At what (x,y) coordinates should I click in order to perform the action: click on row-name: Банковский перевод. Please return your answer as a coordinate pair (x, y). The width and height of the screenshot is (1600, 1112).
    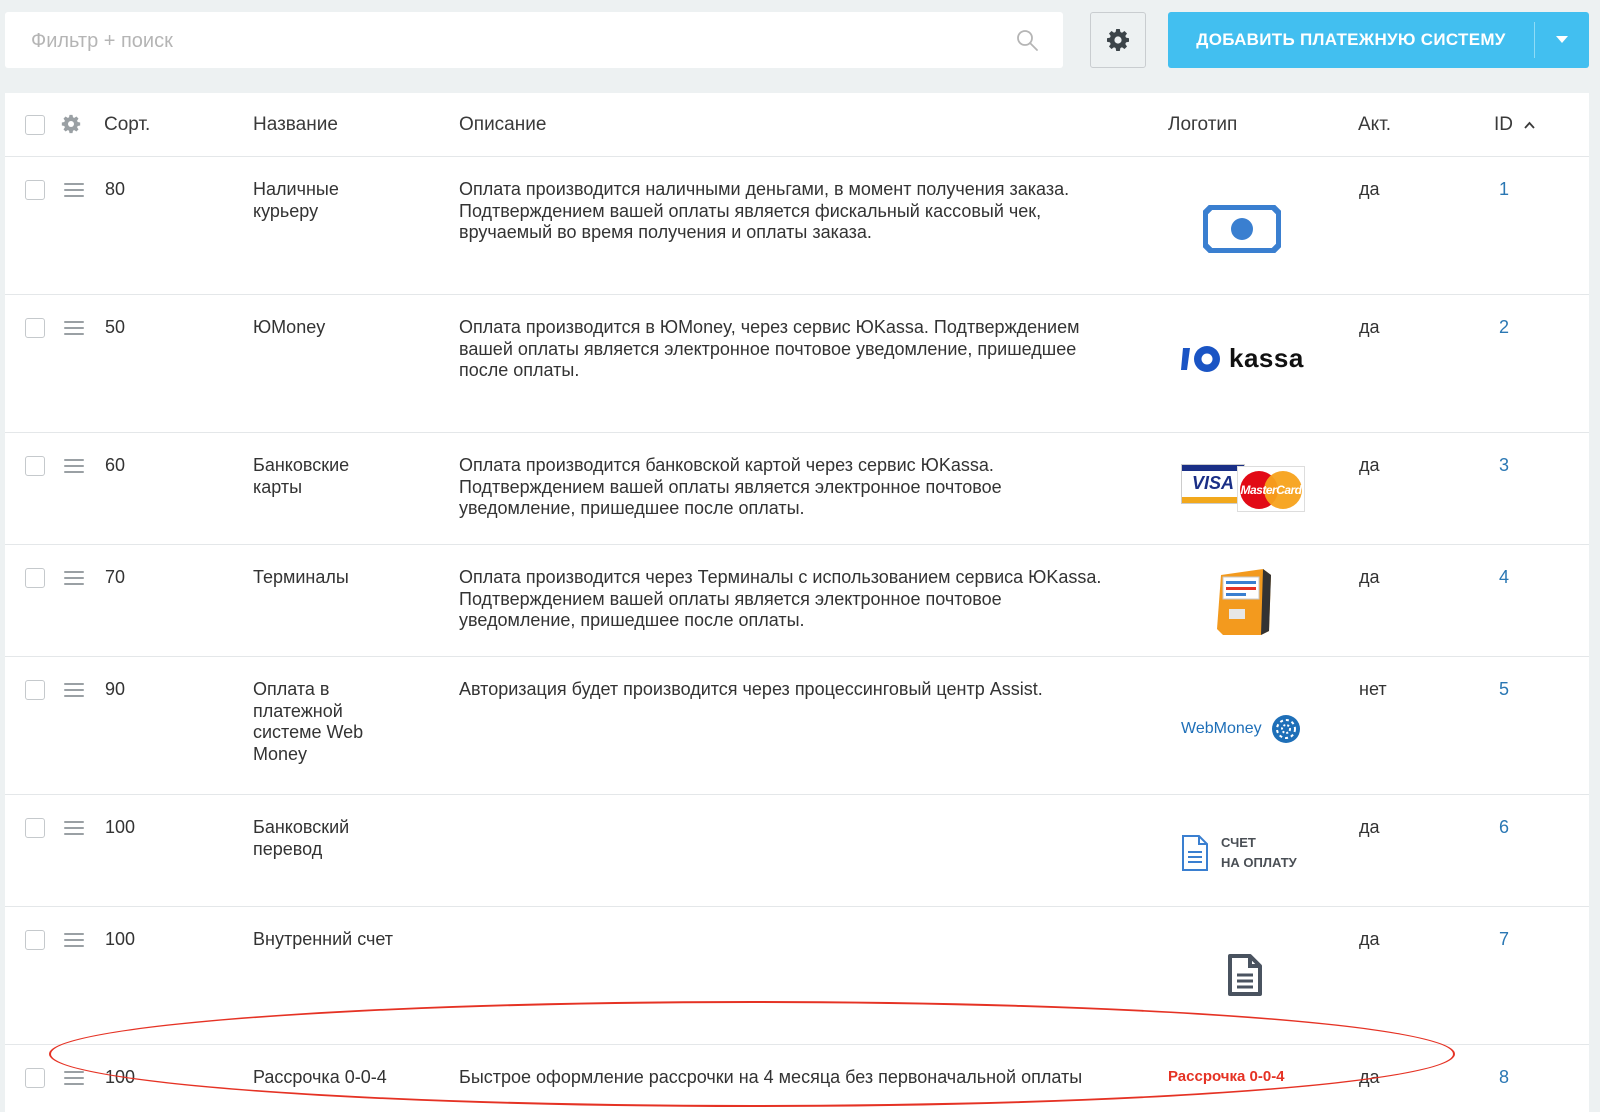
    Looking at the image, I should click on (301, 838).